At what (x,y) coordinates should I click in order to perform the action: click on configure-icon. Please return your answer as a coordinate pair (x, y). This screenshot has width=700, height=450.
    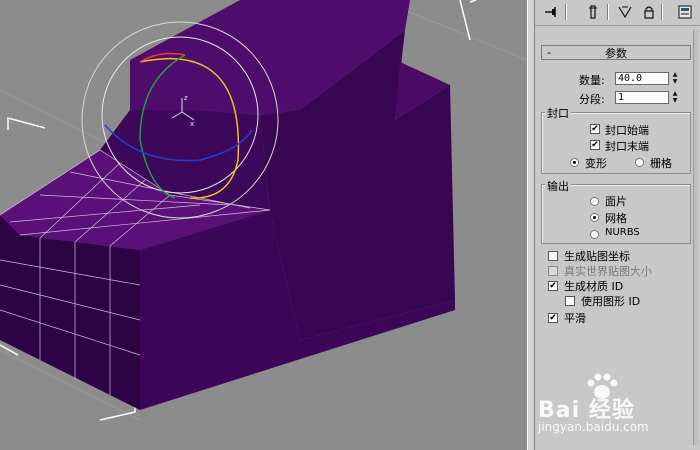
    Looking at the image, I should click on (685, 12).